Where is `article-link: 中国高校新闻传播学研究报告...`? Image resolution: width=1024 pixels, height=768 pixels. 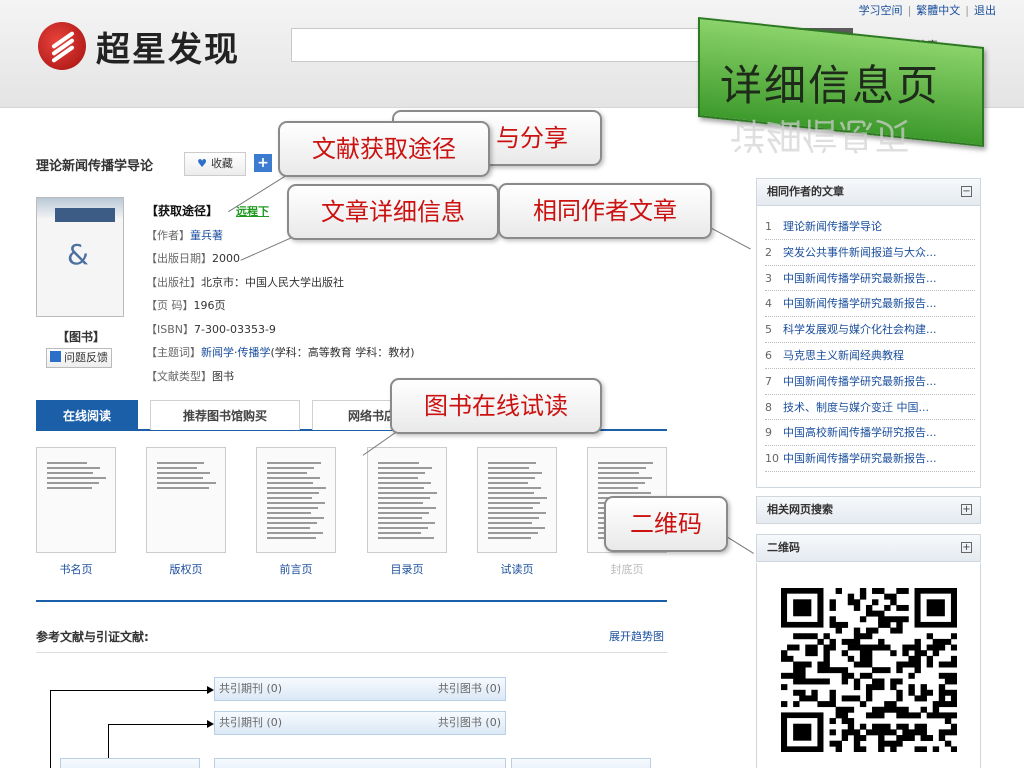
article-link: 中国高校新闻传播学研究报告... is located at coordinates (860, 432).